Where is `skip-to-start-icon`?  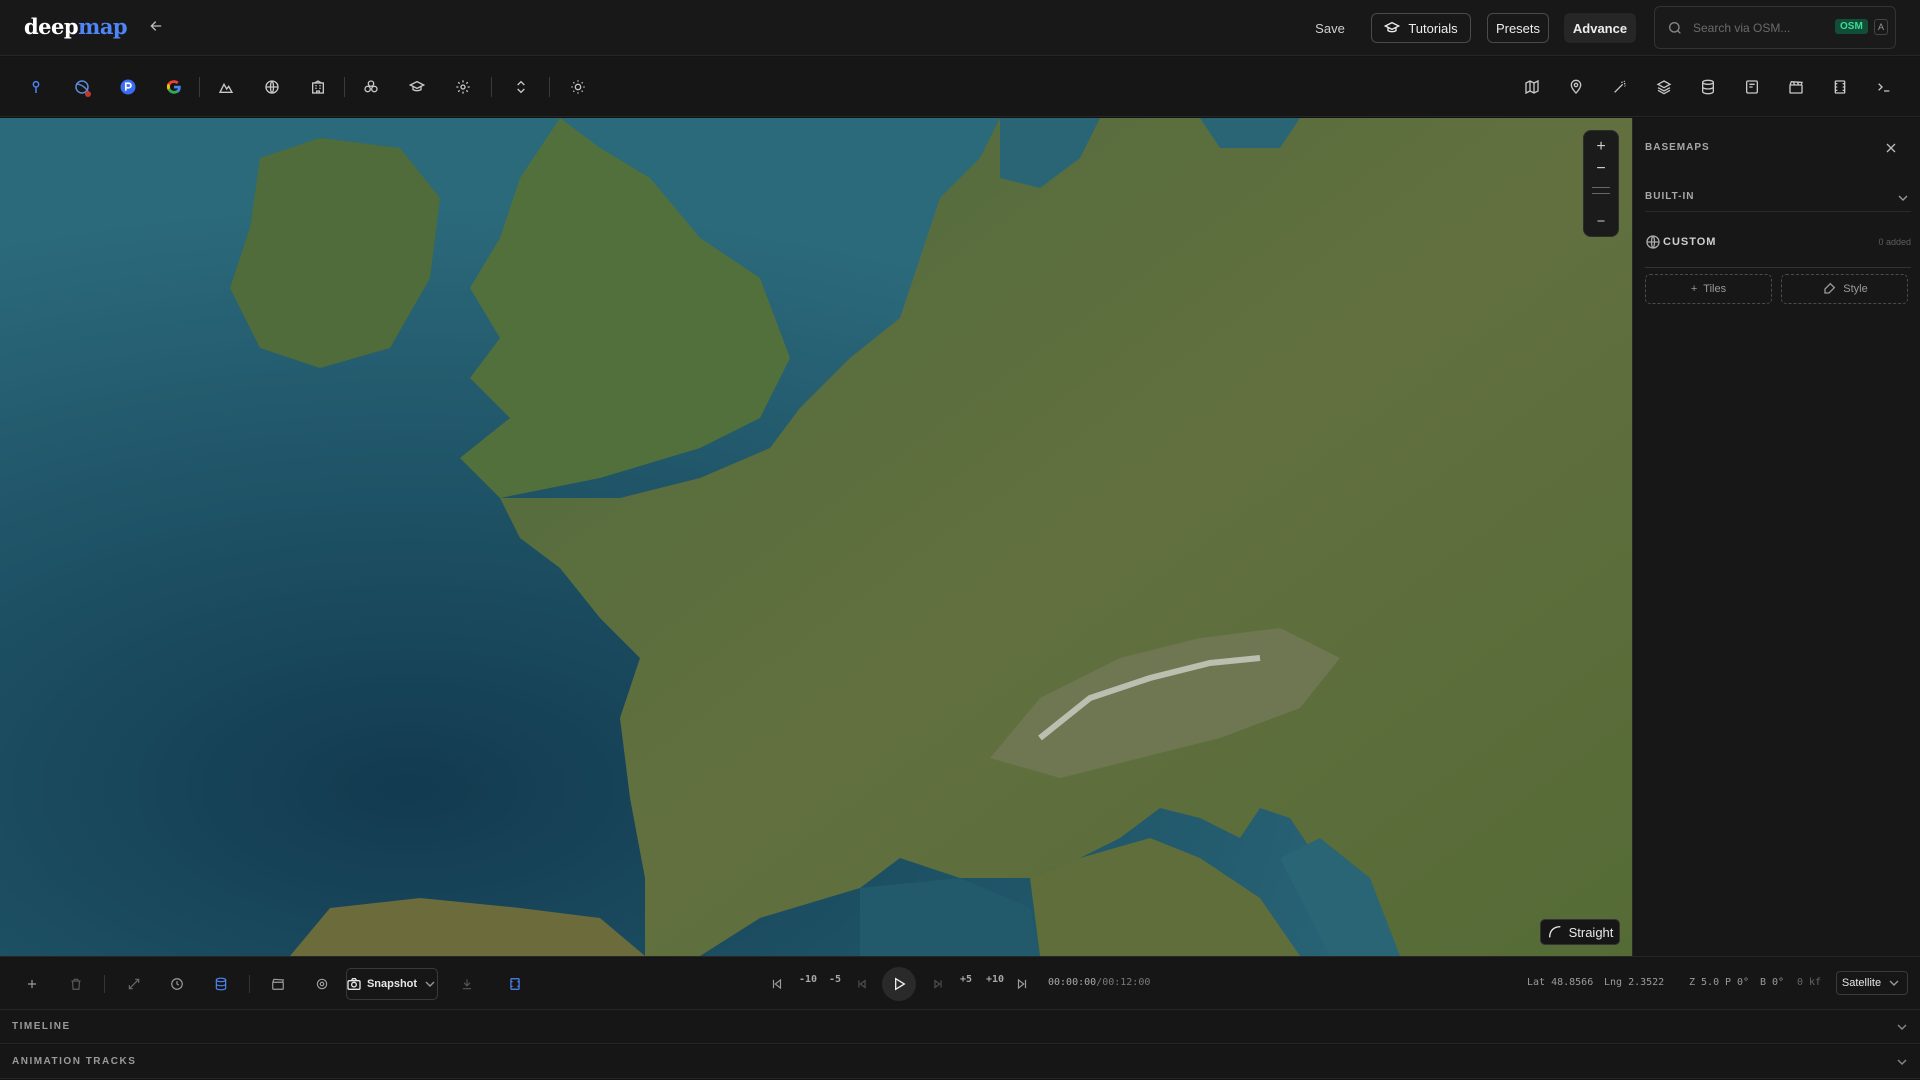
skip-to-start-icon is located at coordinates (777, 984).